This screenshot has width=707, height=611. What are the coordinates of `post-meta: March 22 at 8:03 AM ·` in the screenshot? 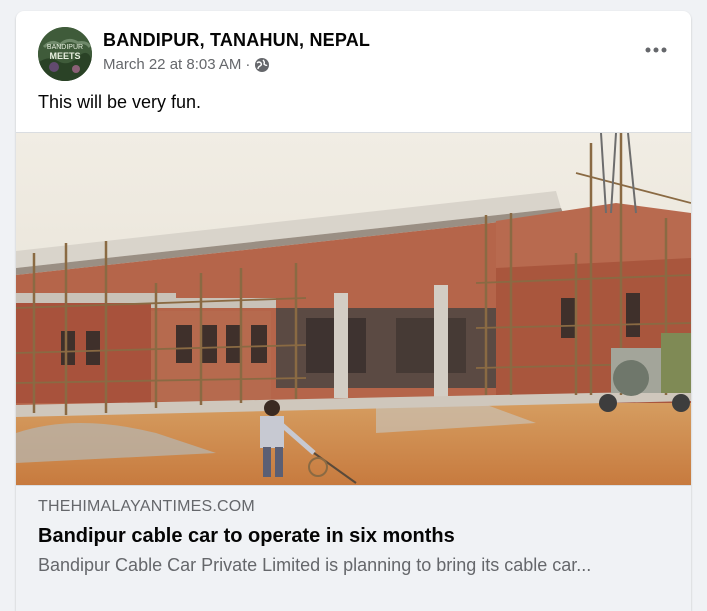 It's located at (186, 64).